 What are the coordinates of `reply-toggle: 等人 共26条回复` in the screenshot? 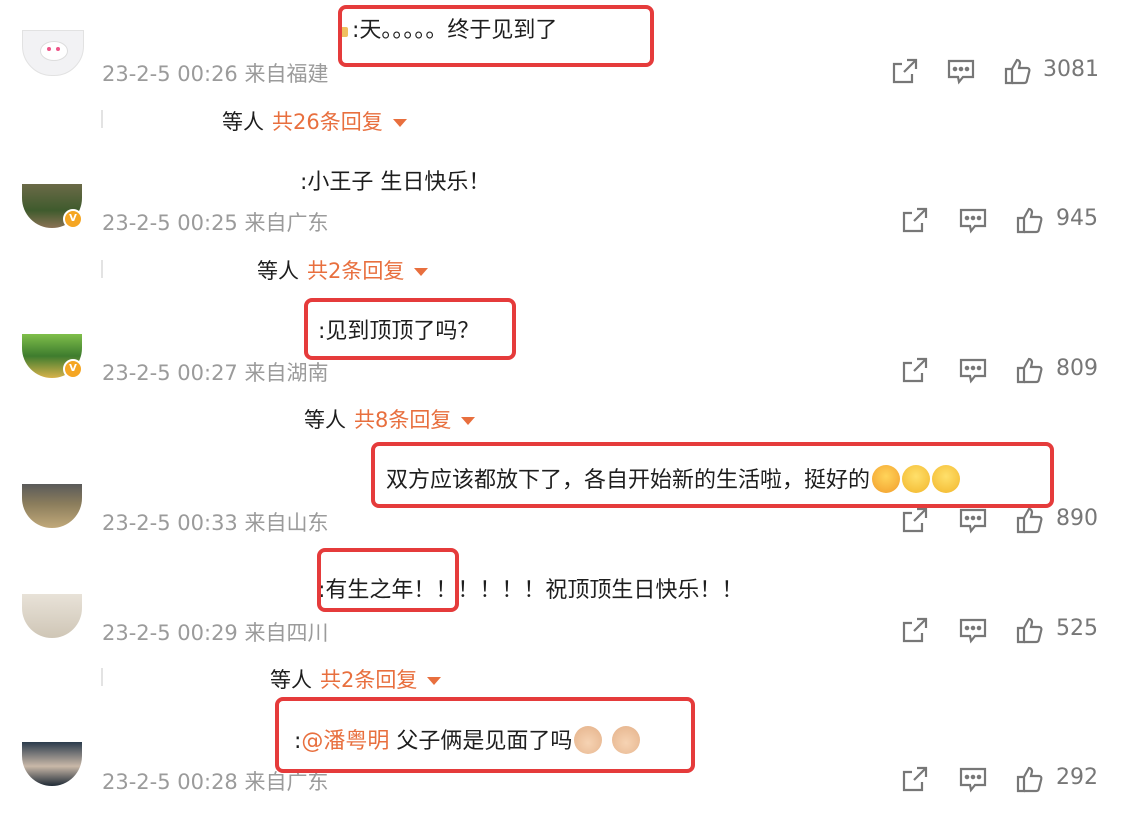 It's located at (314, 121).